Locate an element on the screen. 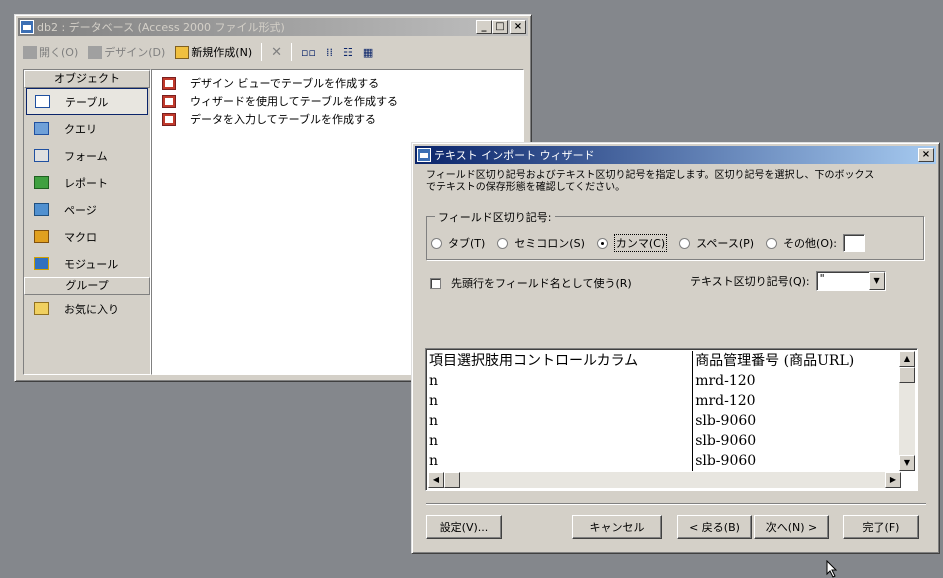  list-item: データを入力してテーブルを作成する is located at coordinates (337, 119).